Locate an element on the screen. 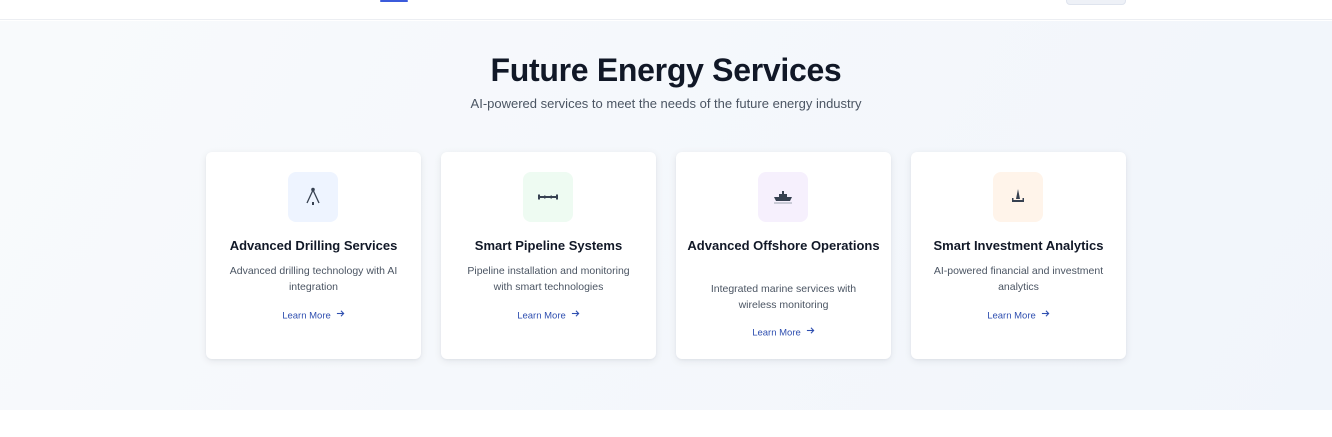 The width and height of the screenshot is (1332, 437). pipeline-icon is located at coordinates (548, 197).